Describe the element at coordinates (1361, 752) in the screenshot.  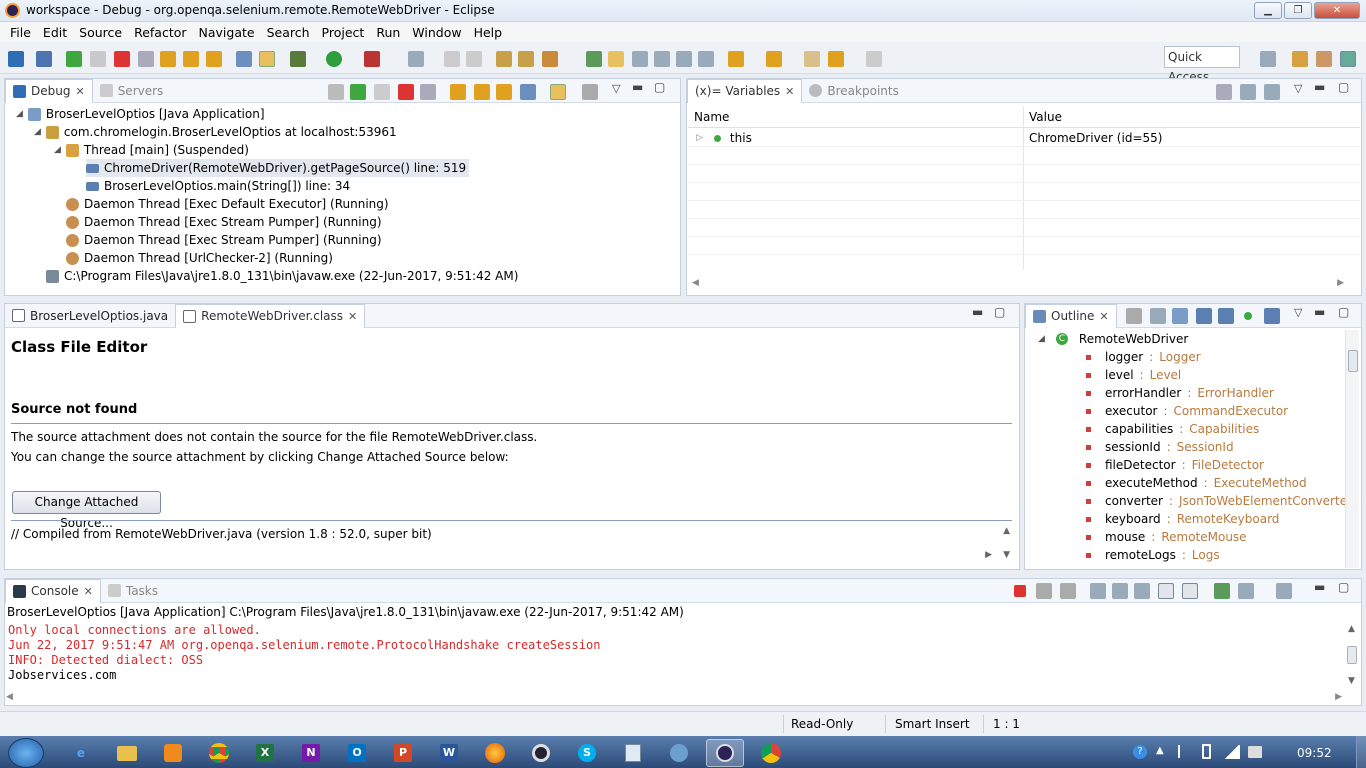
I see `show-desktop-button` at that location.